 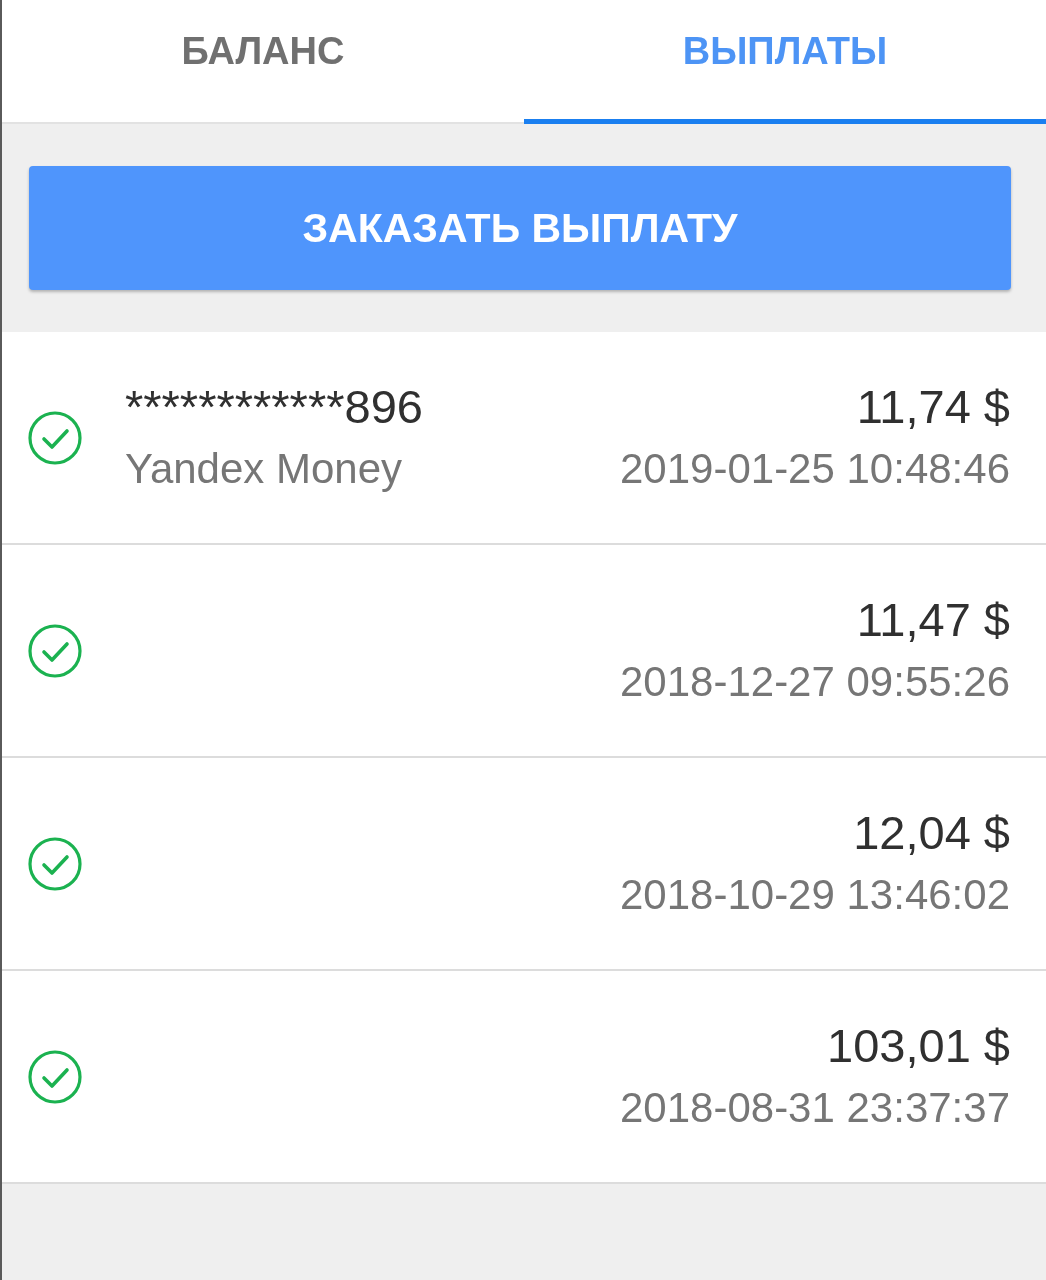 I want to click on payout-amount: 12,04 $, so click(x=931, y=832).